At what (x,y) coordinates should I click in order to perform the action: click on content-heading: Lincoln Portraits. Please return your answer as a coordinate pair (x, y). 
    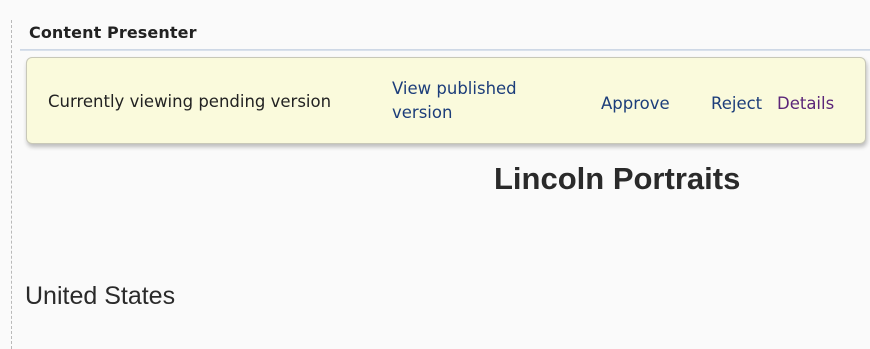
    Looking at the image, I should click on (617, 178).